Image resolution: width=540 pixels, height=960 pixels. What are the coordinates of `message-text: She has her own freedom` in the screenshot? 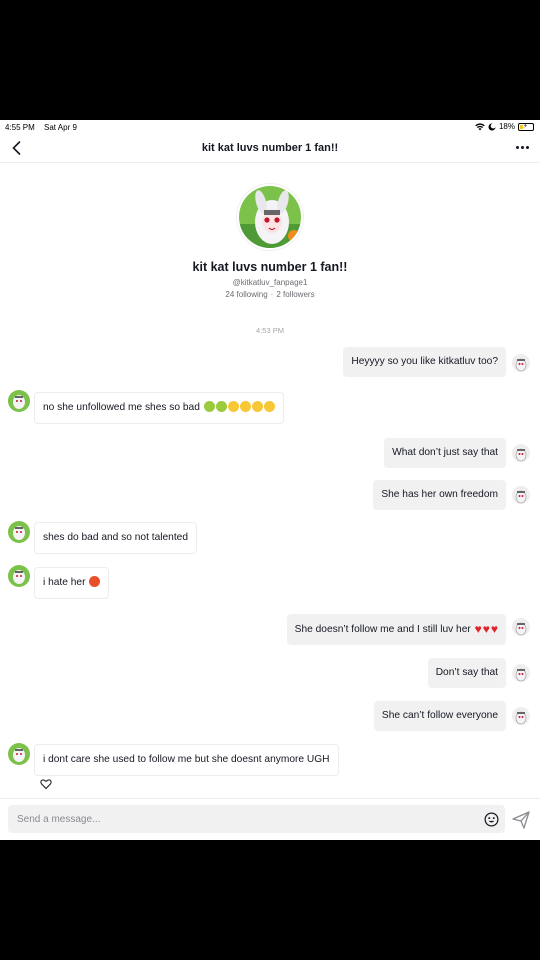 It's located at (439, 494).